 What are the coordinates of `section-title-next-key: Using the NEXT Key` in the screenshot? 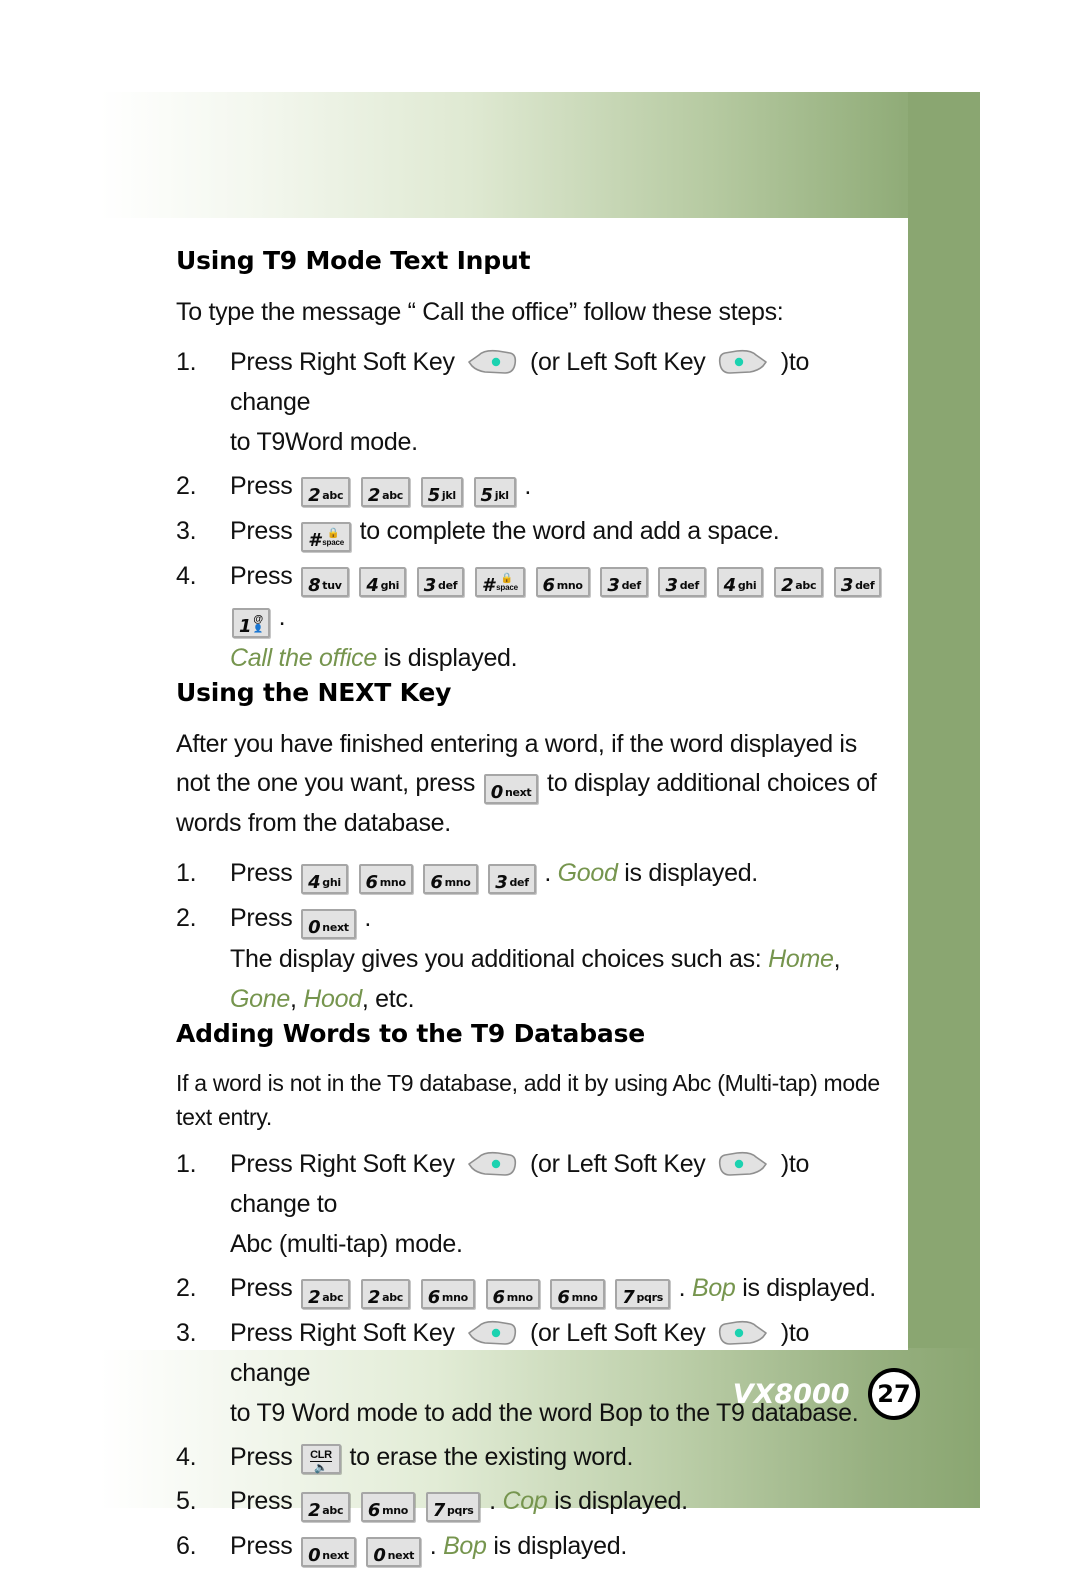 It's located at (314, 692).